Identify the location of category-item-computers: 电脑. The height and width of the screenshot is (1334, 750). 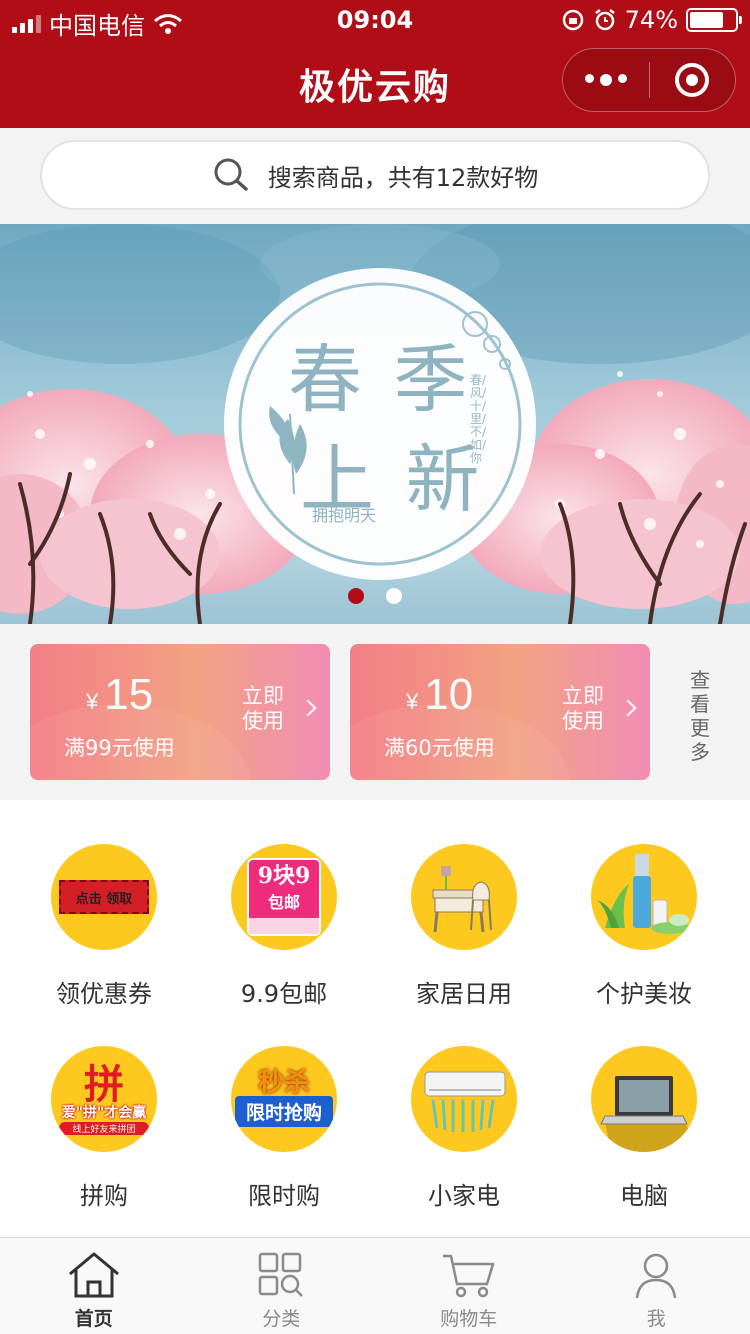
(644, 1128).